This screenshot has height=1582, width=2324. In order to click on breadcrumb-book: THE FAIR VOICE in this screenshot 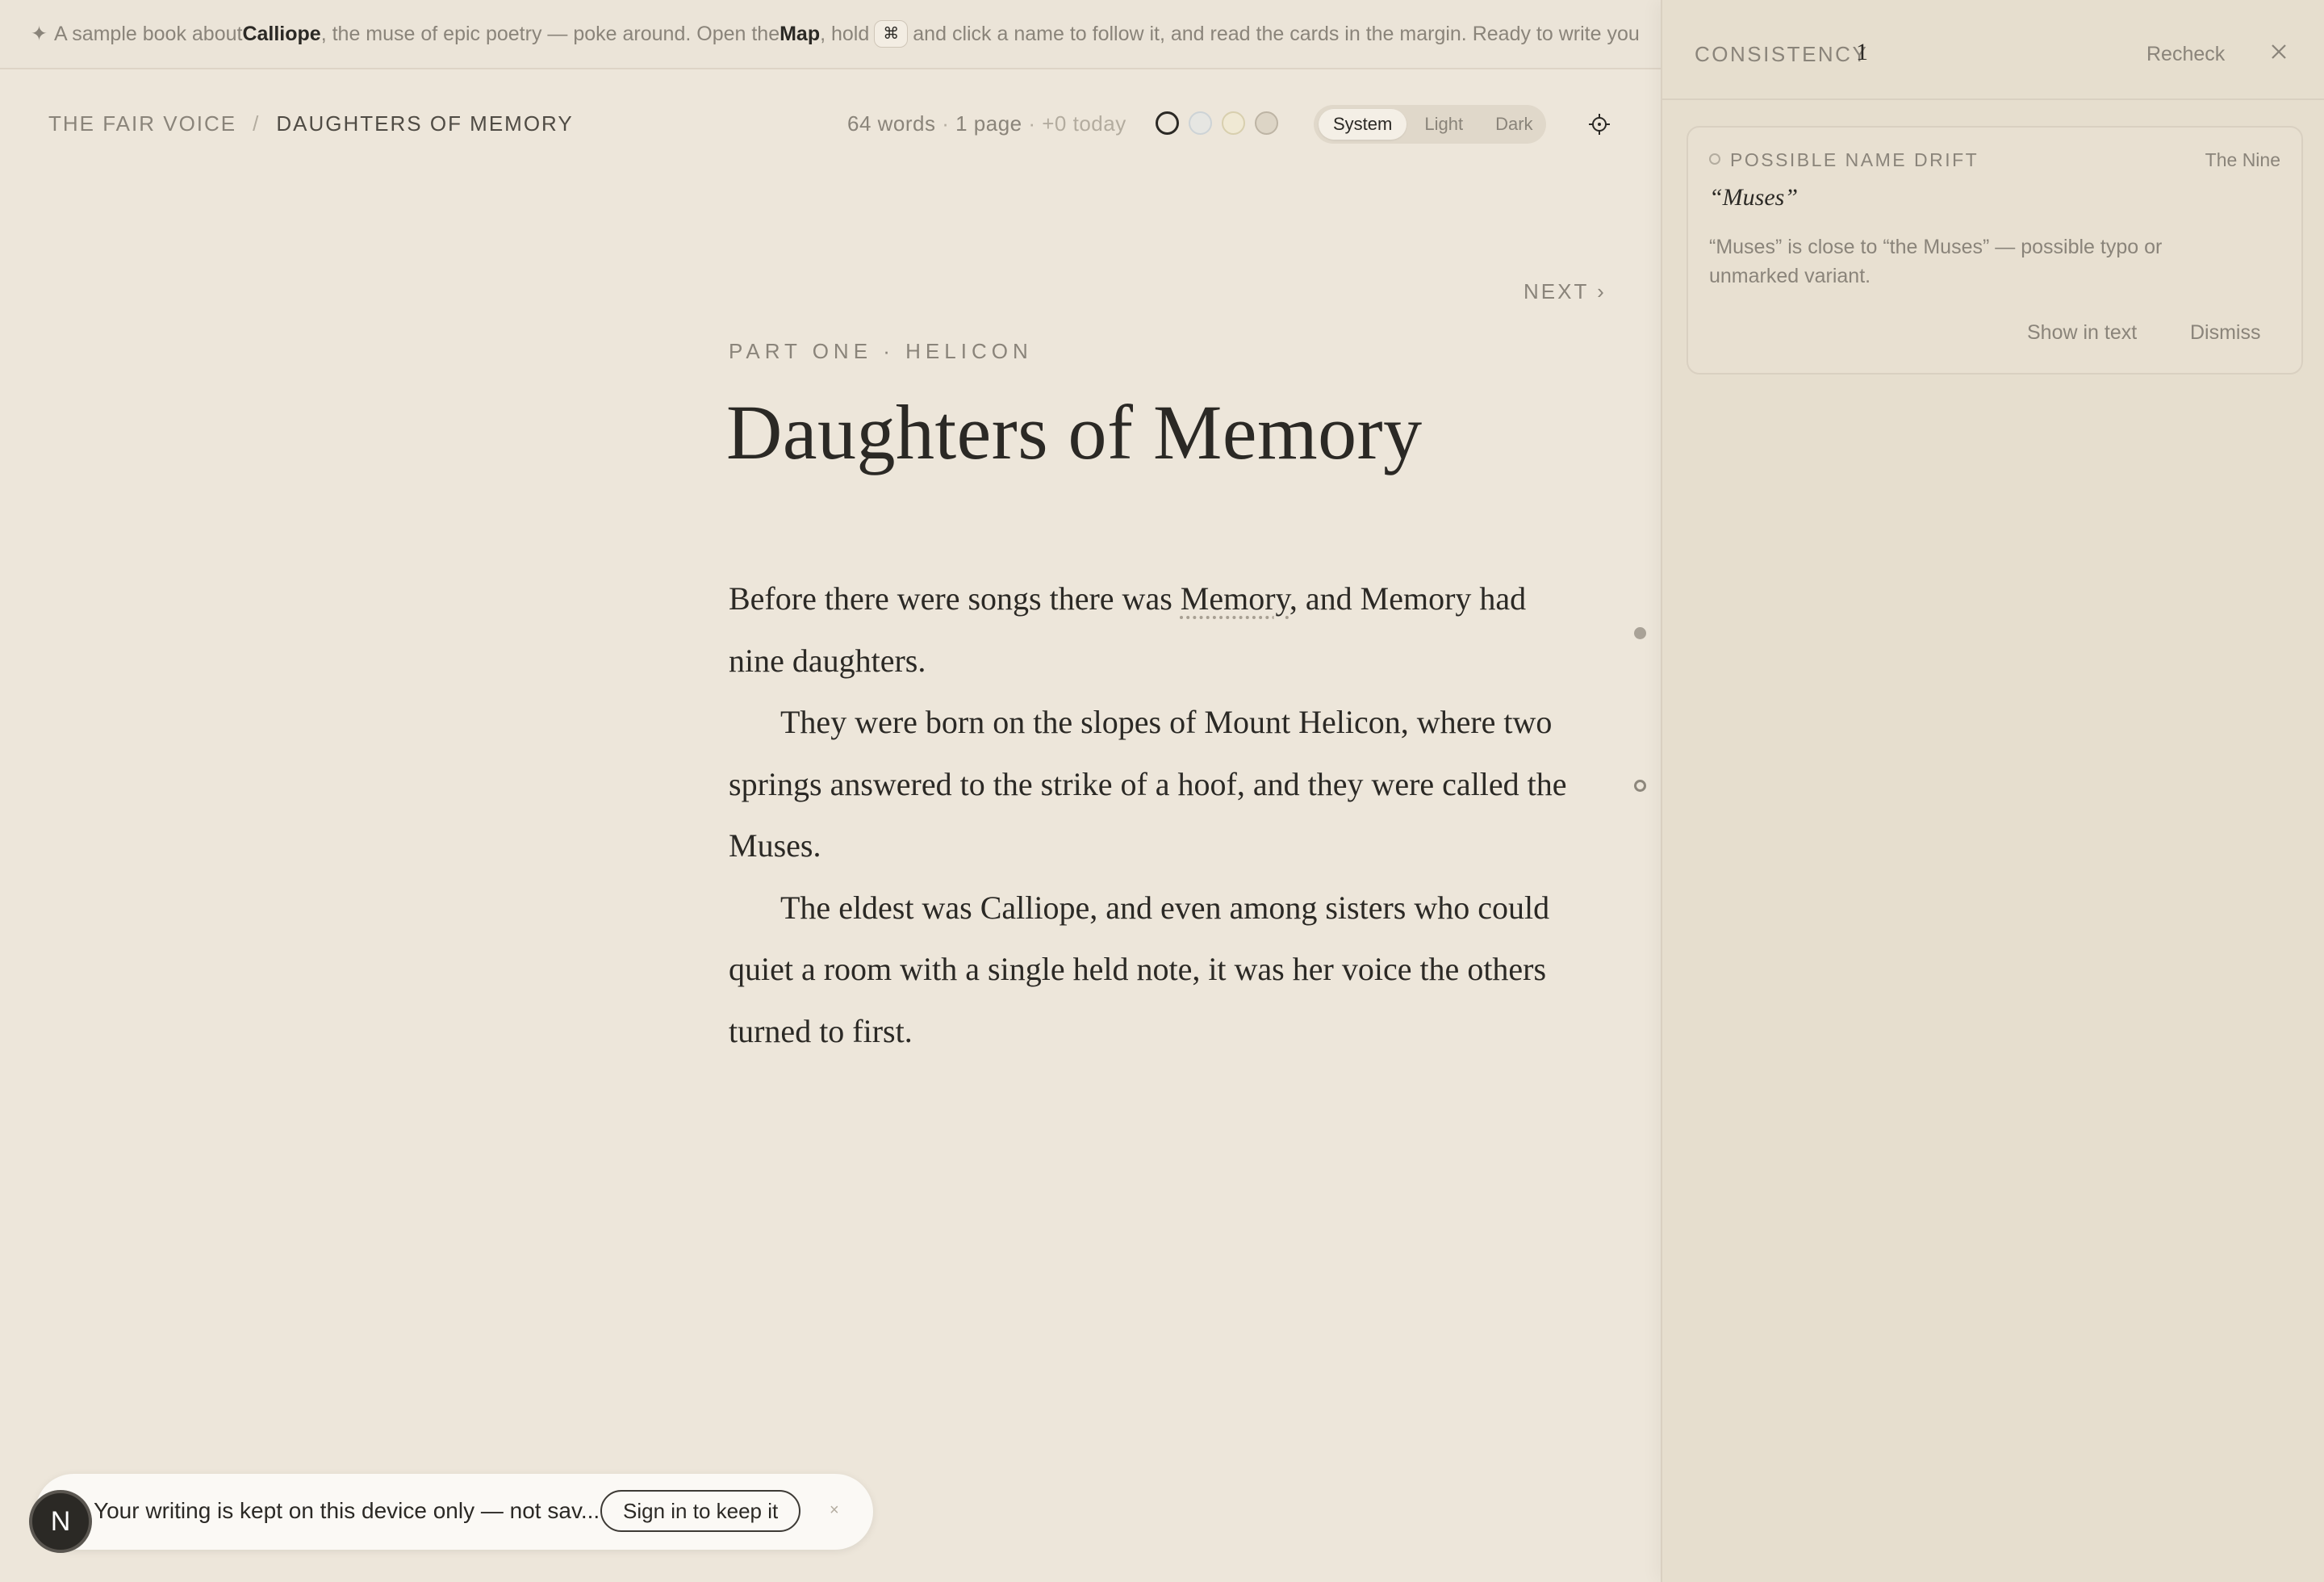, I will do `click(142, 123)`.